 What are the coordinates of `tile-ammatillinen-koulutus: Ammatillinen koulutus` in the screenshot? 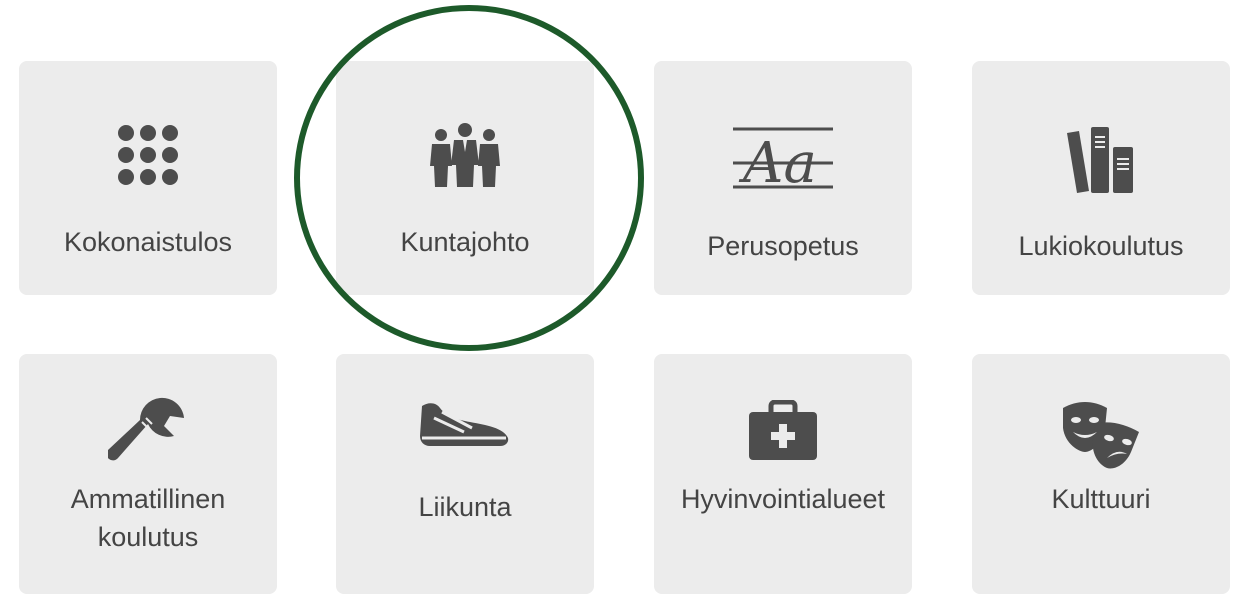 It's located at (148, 474).